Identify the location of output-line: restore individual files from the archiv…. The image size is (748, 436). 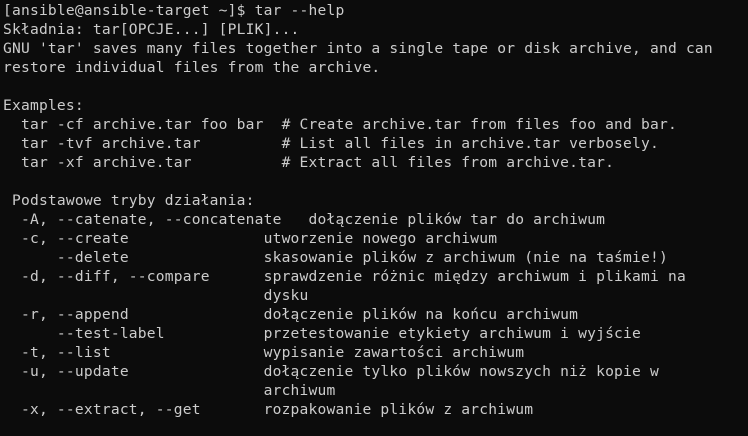
(192, 67).